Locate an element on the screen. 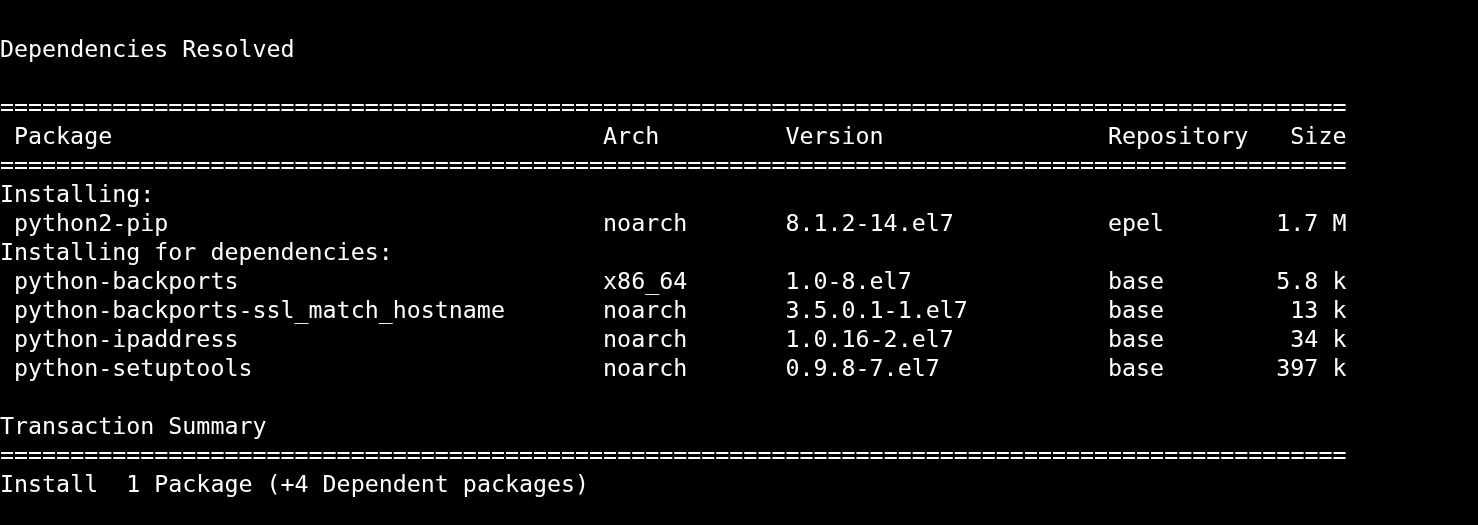 The image size is (1478, 525). table-cell: python-backports-ssl_match_hostname is located at coordinates (259, 309).